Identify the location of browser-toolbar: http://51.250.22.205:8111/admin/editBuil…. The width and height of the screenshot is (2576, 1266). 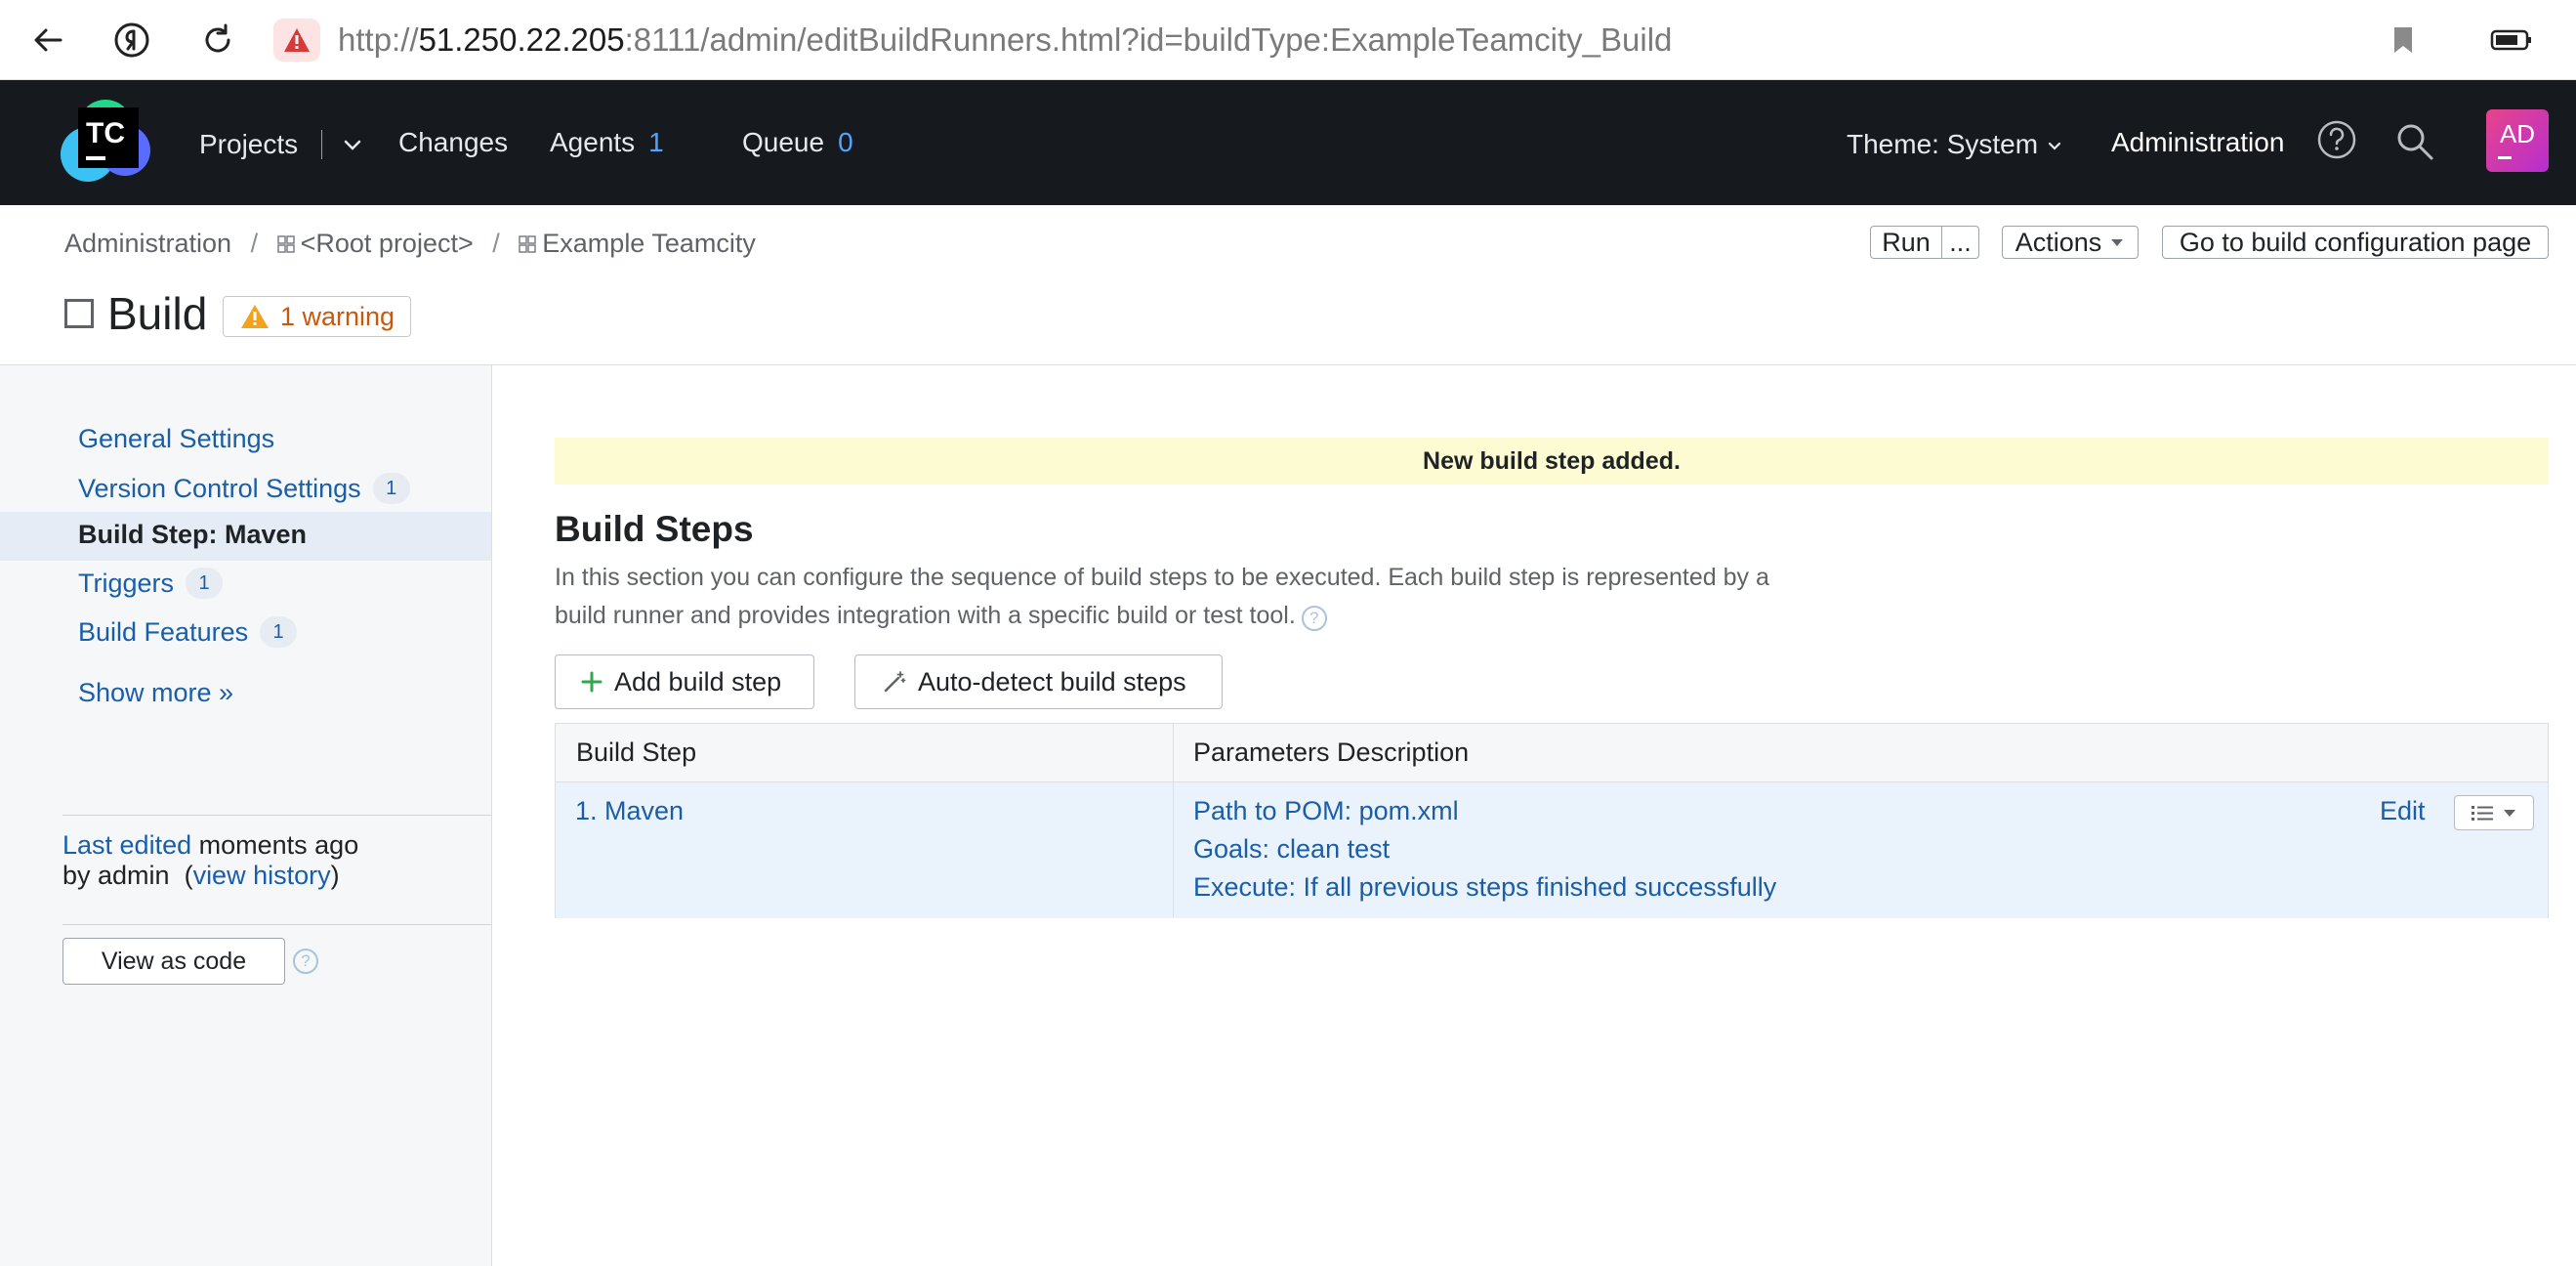
(1288, 40).